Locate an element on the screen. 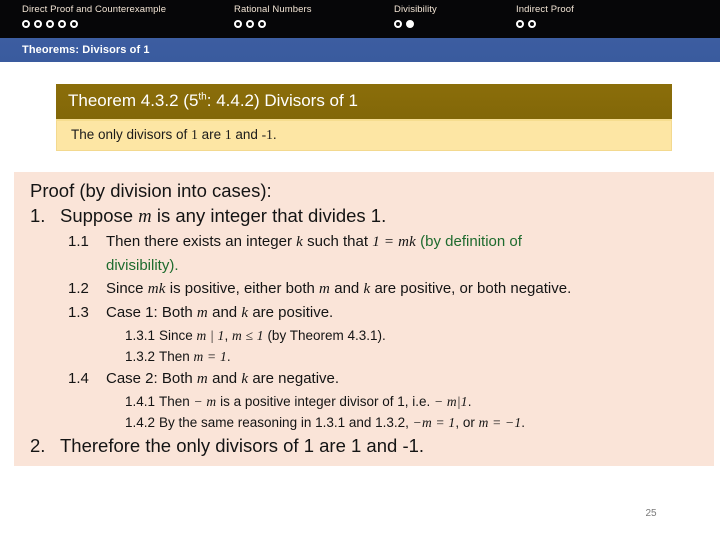 This screenshot has height=540, width=720. step-number: 2. is located at coordinates (38, 445).